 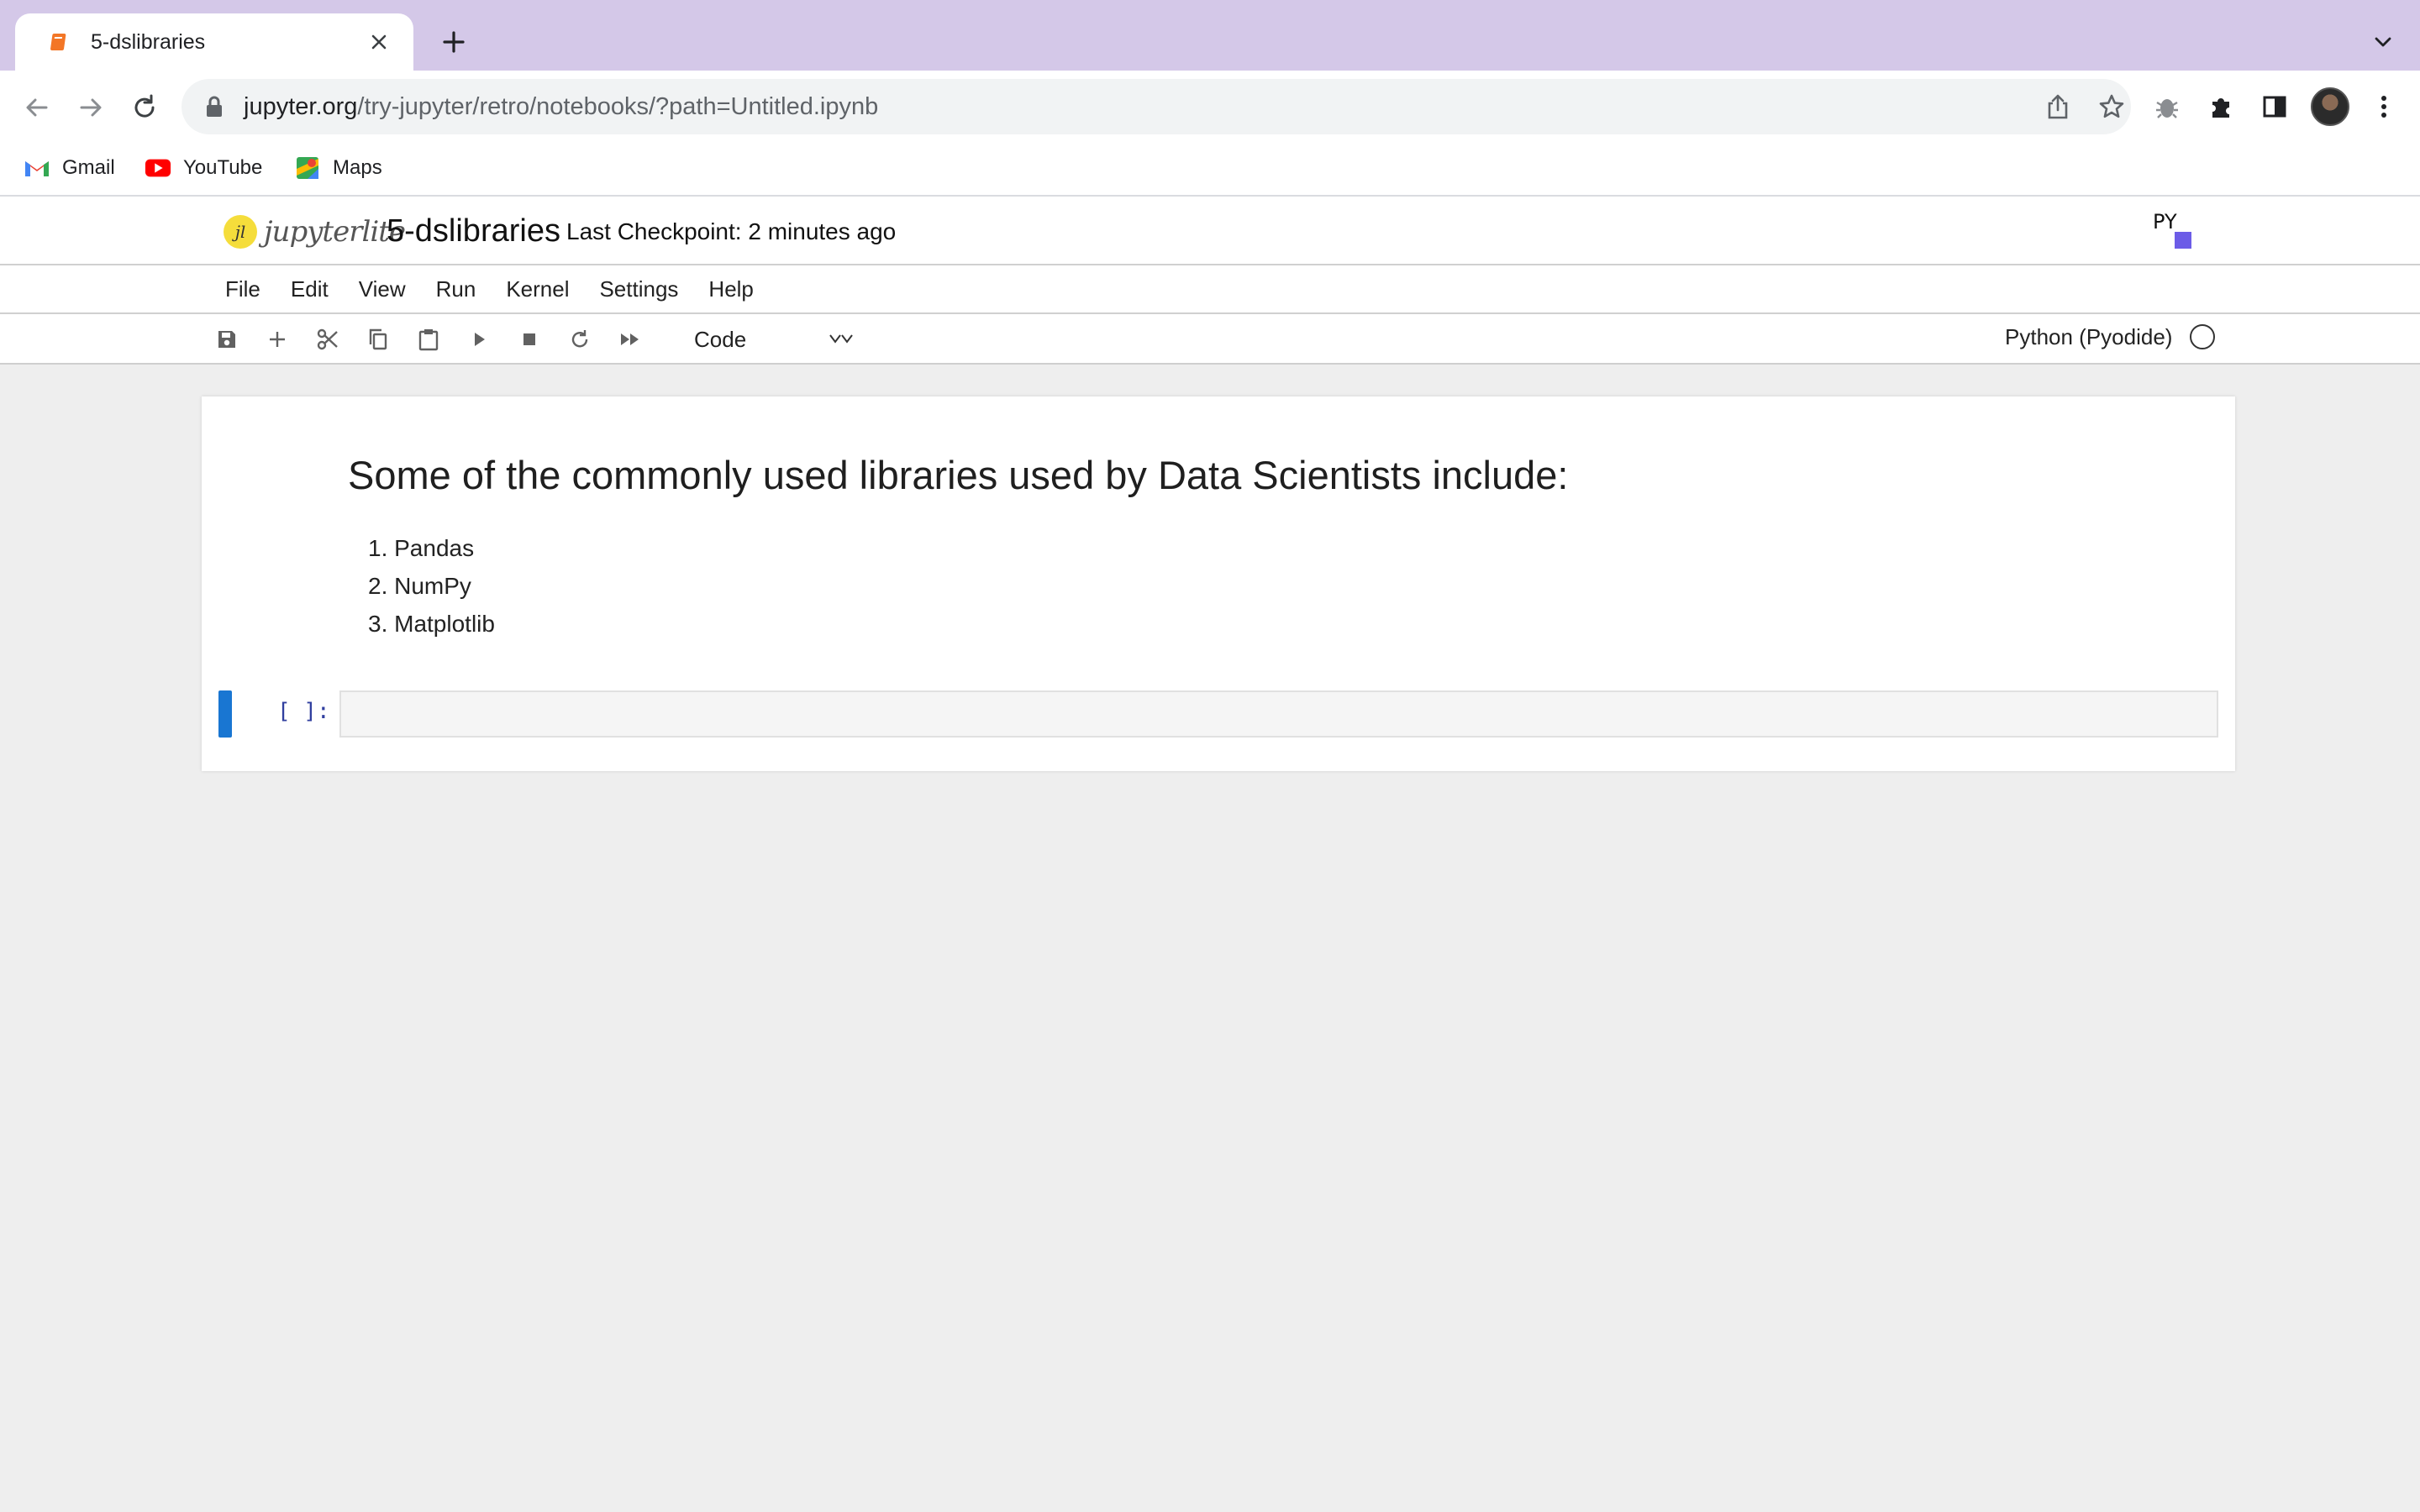 What do you see at coordinates (420, 586) in the screenshot?
I see `list-item: 2. NumPy` at bounding box center [420, 586].